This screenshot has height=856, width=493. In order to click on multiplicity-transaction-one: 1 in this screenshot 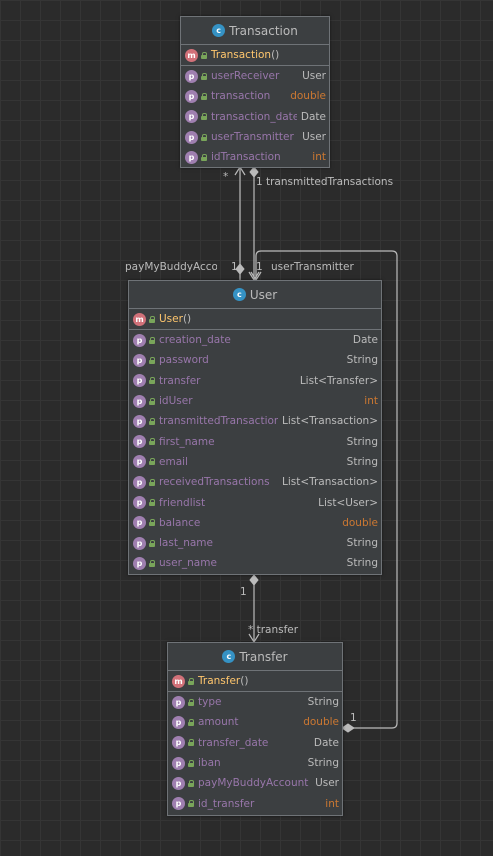, I will do `click(259, 182)`.